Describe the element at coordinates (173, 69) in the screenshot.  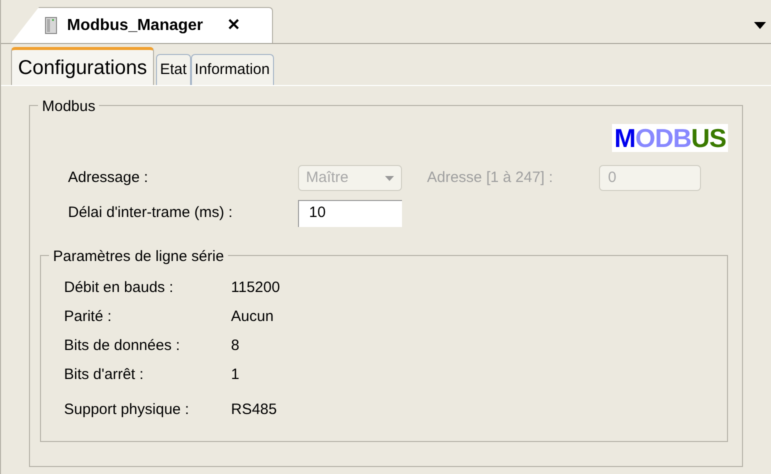
I see `tab: Etat` at that location.